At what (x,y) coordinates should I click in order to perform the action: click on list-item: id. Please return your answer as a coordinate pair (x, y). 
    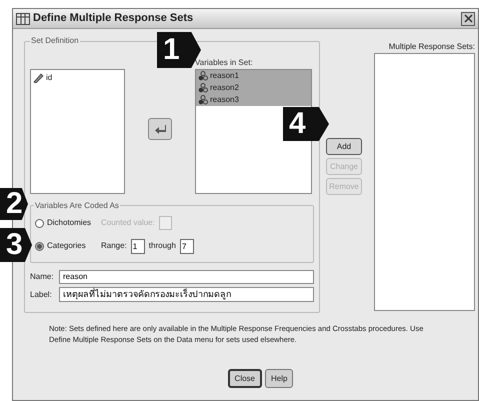
    Looking at the image, I should click on (77, 78).